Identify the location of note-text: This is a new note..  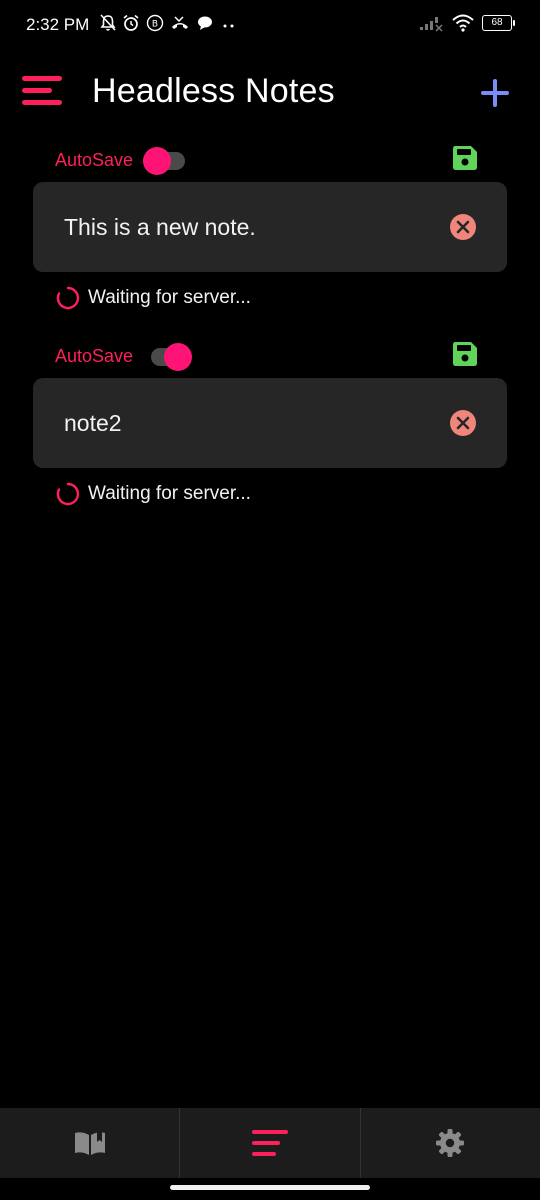
(160, 227).